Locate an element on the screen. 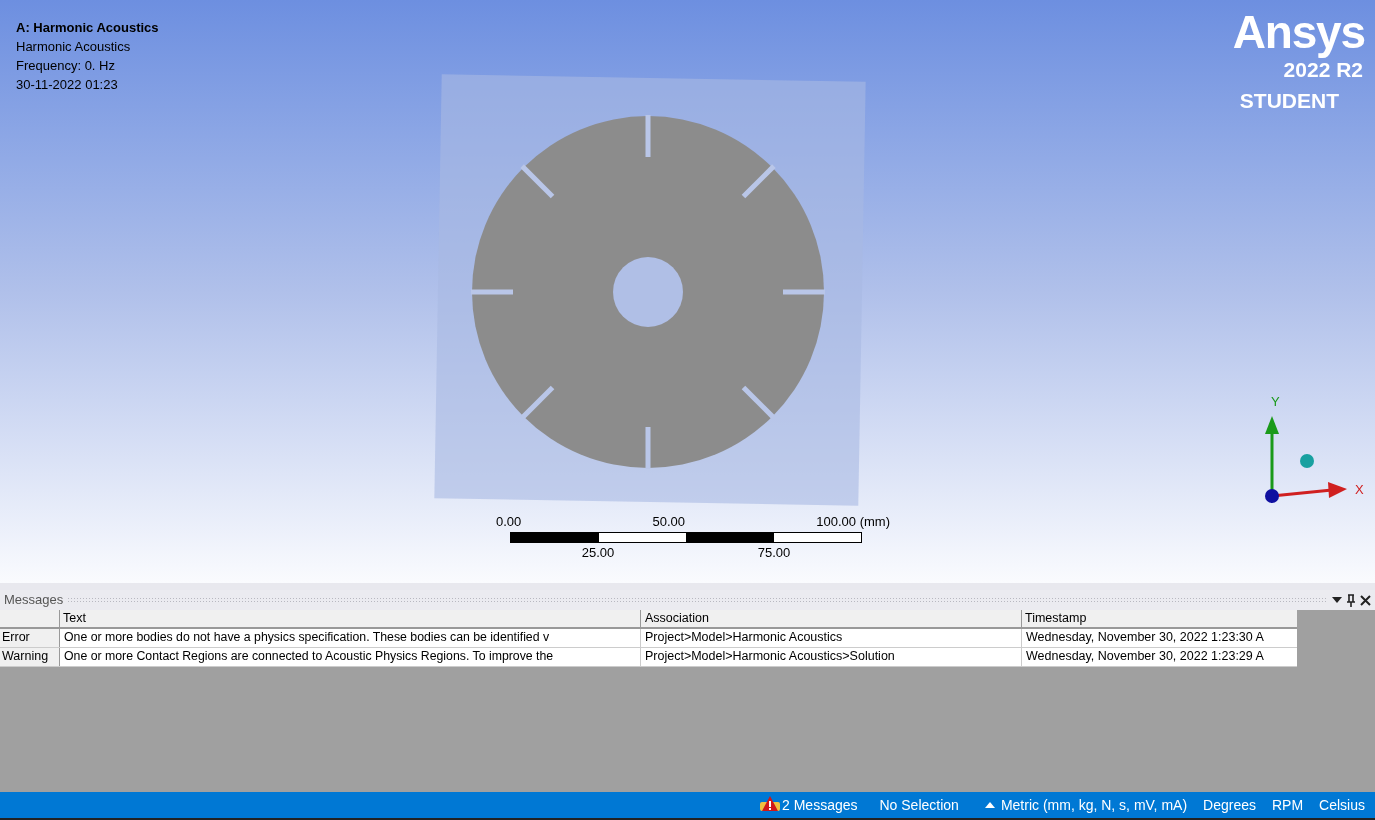 The width and height of the screenshot is (1375, 820). table-cell: Project>Model>Harmonic Acoustics is located at coordinates (831, 638).